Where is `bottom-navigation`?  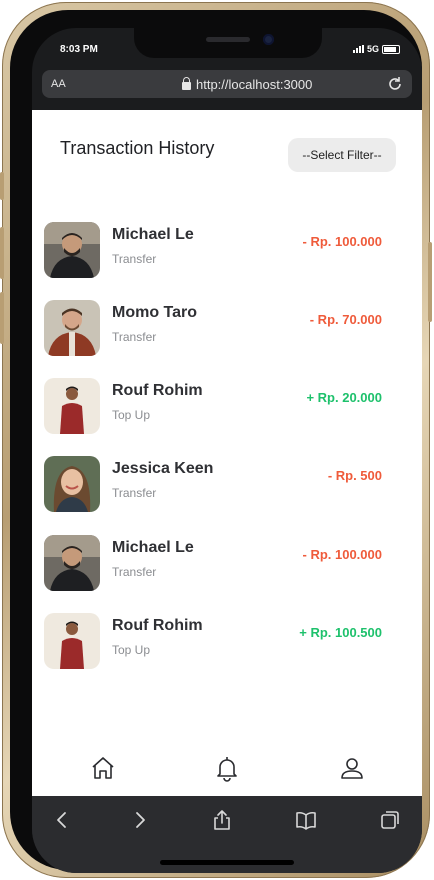 bottom-navigation is located at coordinates (227, 773).